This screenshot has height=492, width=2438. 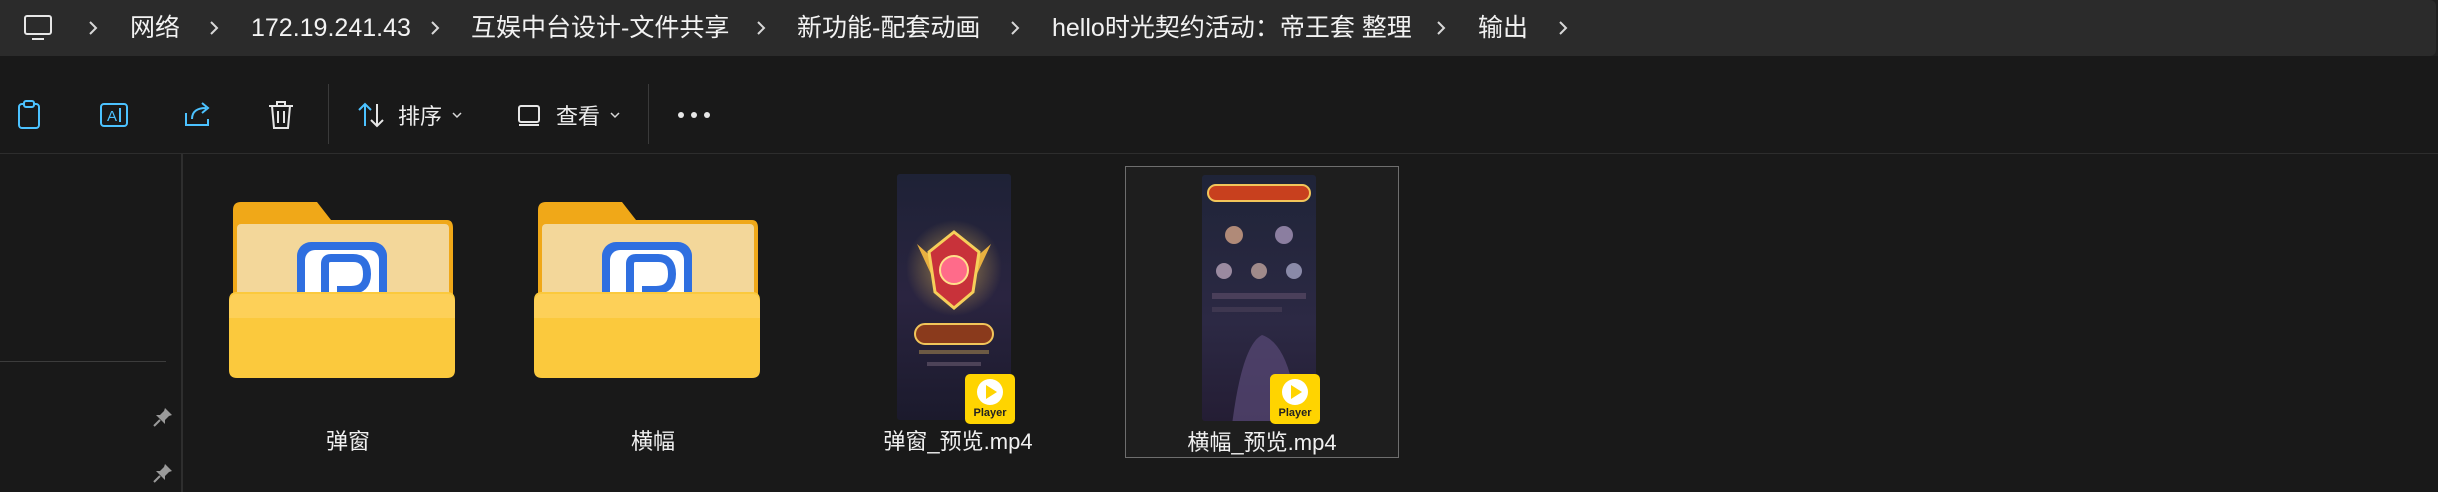 What do you see at coordinates (958, 312) in the screenshot?
I see `video-item: Player 弹窗_预览.mp4` at bounding box center [958, 312].